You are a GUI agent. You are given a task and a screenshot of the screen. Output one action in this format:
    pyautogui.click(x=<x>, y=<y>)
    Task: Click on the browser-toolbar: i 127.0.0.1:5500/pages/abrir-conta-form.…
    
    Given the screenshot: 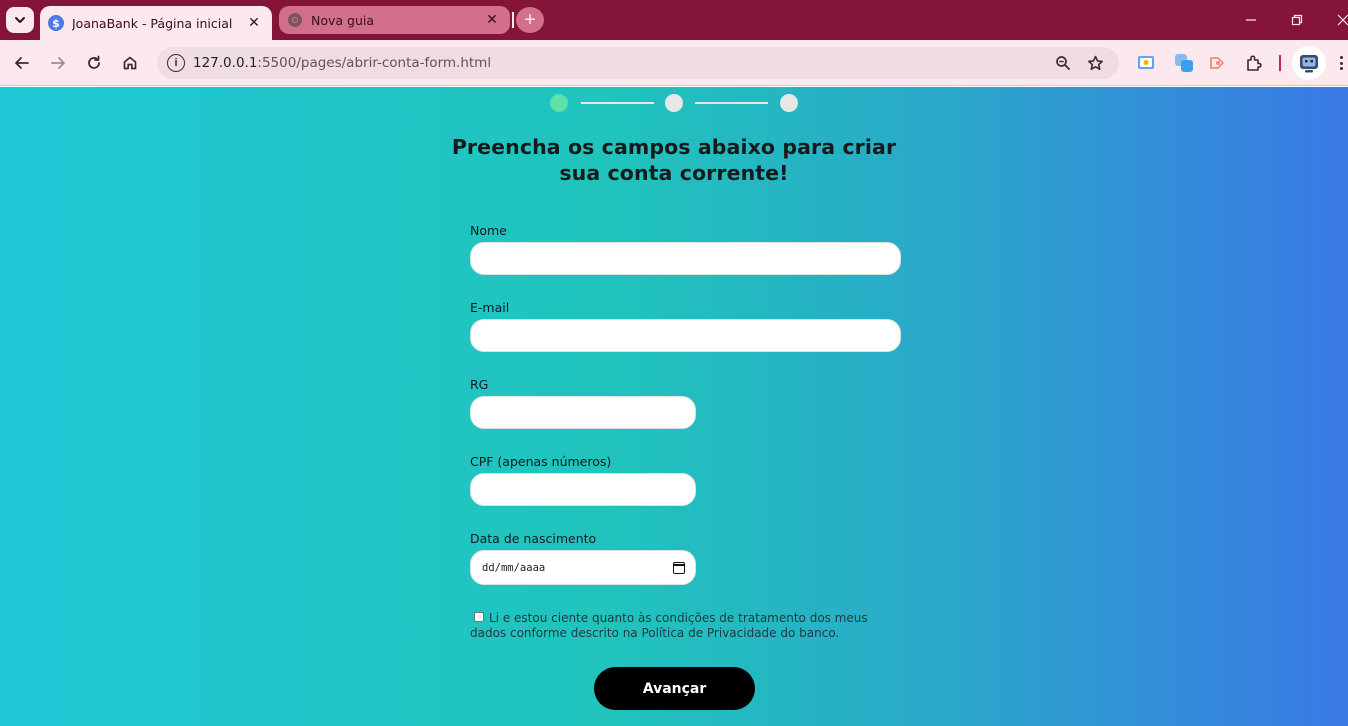 What is the action you would take?
    pyautogui.click(x=674, y=63)
    